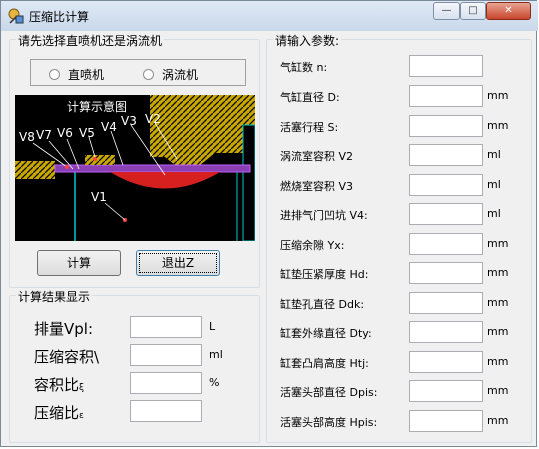 This screenshot has width=539, height=449. What do you see at coordinates (498, 302) in the screenshot?
I see `param-gasket-bore-unit: mm` at bounding box center [498, 302].